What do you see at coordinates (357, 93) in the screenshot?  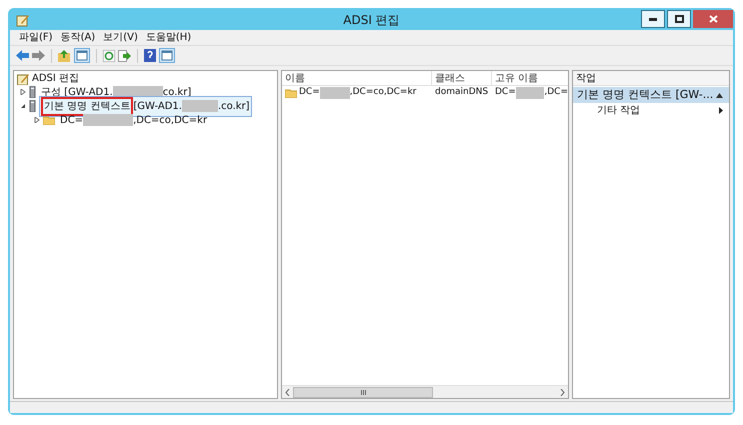 I see `table-cell: DC= ,DC=co,DC=kr` at bounding box center [357, 93].